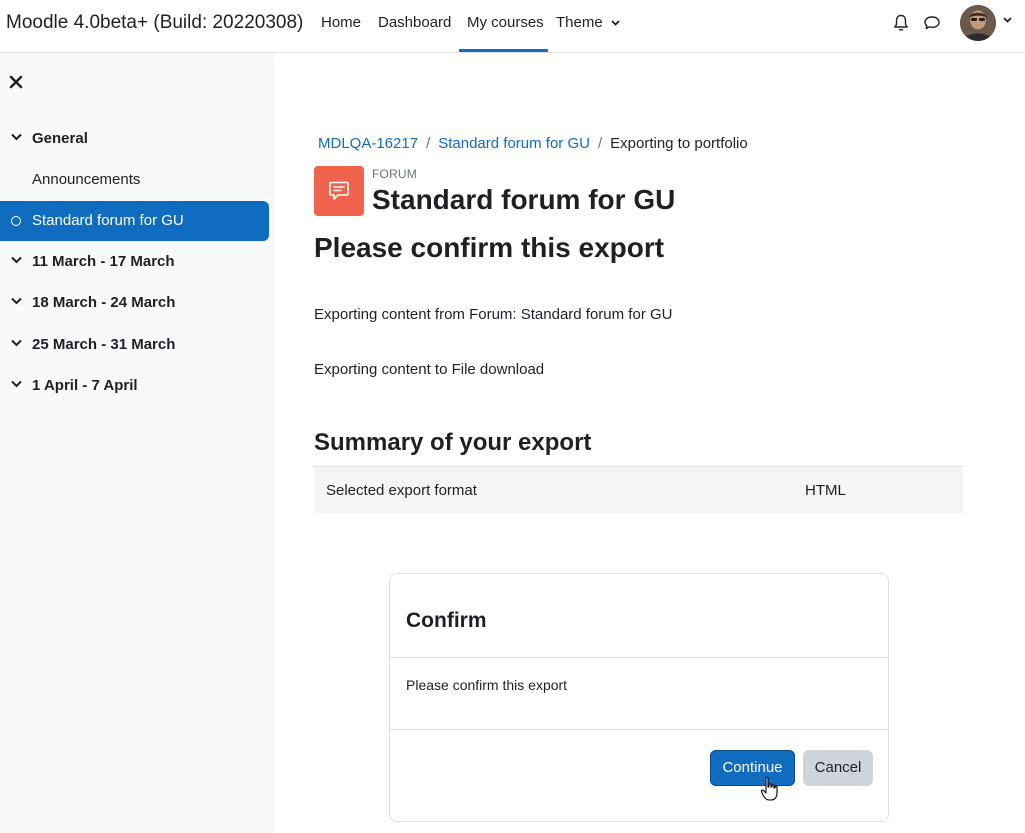 The image size is (1025, 833). I want to click on forum-activity-icon, so click(339, 191).